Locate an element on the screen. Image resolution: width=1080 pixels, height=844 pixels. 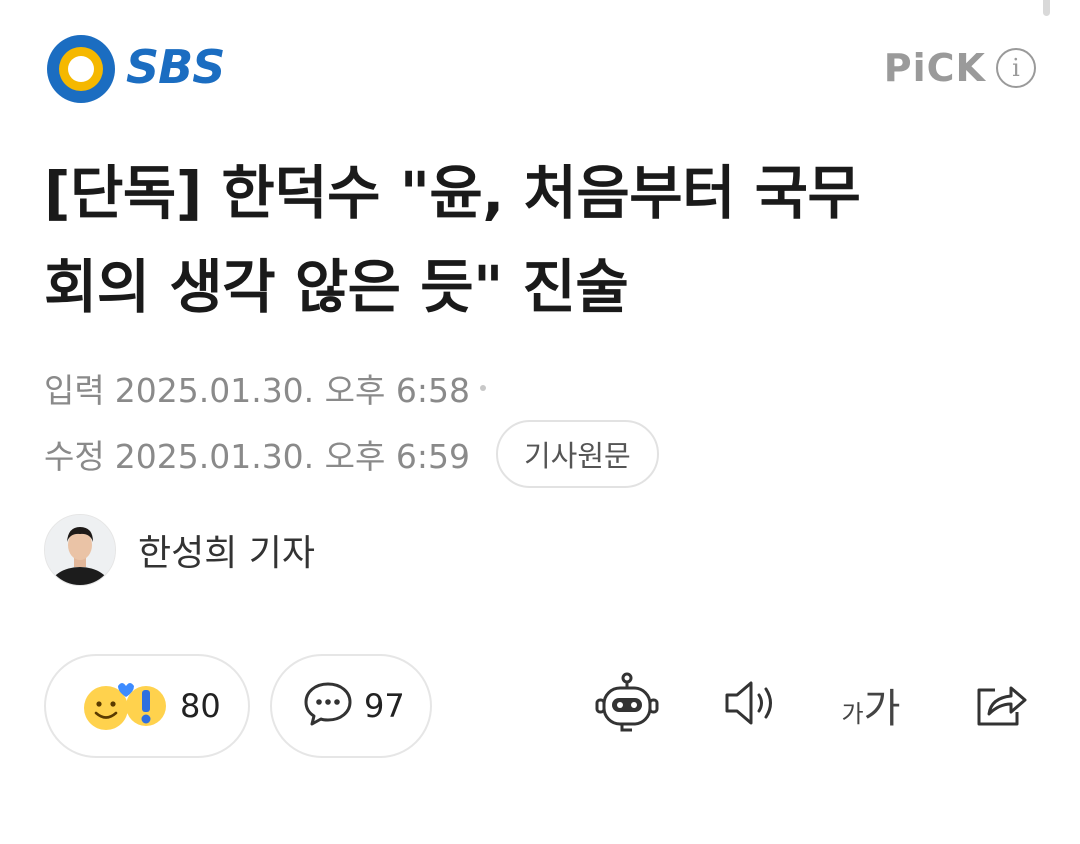
sbs-logo-icon is located at coordinates (81, 69).